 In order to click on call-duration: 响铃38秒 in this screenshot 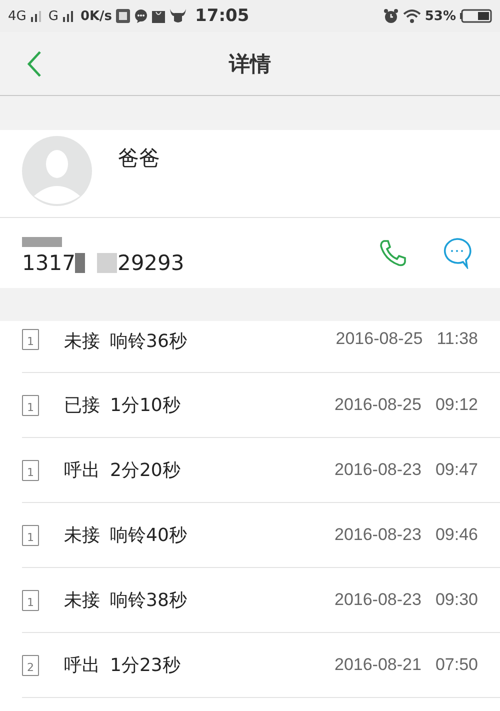, I will do `click(148, 600)`.